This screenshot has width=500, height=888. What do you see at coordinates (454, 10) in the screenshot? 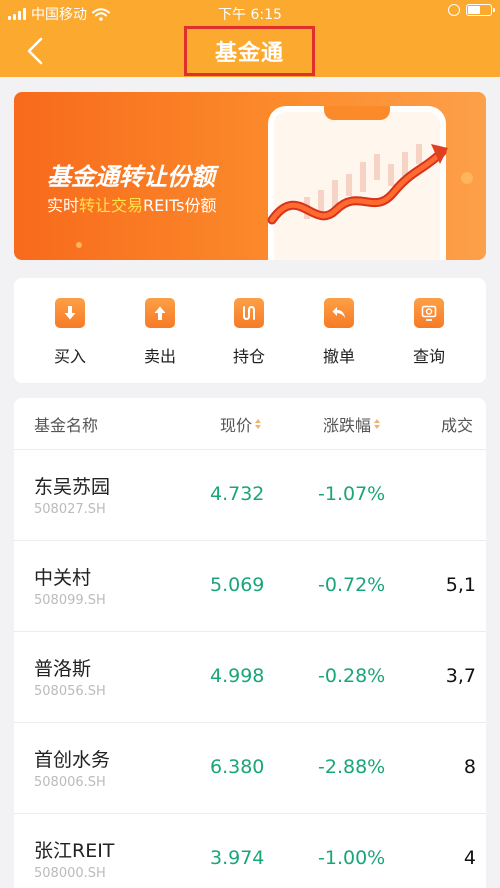
I see `rotation-lock-icon` at bounding box center [454, 10].